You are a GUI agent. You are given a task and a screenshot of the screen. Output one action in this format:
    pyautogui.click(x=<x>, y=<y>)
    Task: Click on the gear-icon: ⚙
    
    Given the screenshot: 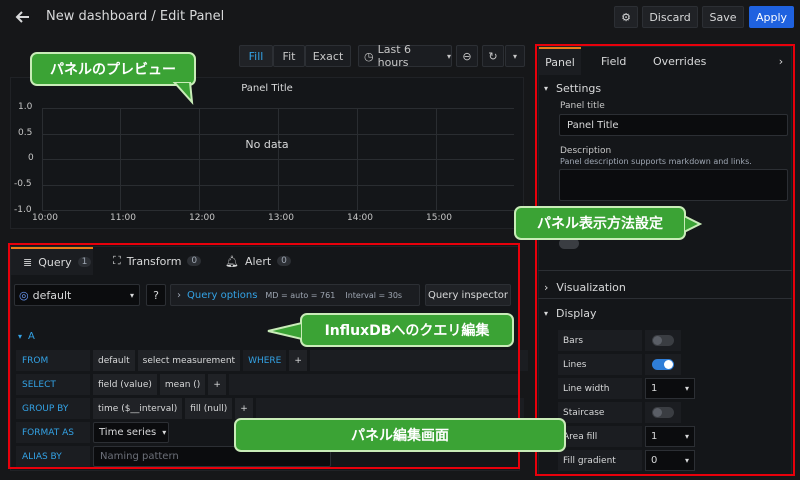 What is the action you would take?
    pyautogui.click(x=626, y=17)
    